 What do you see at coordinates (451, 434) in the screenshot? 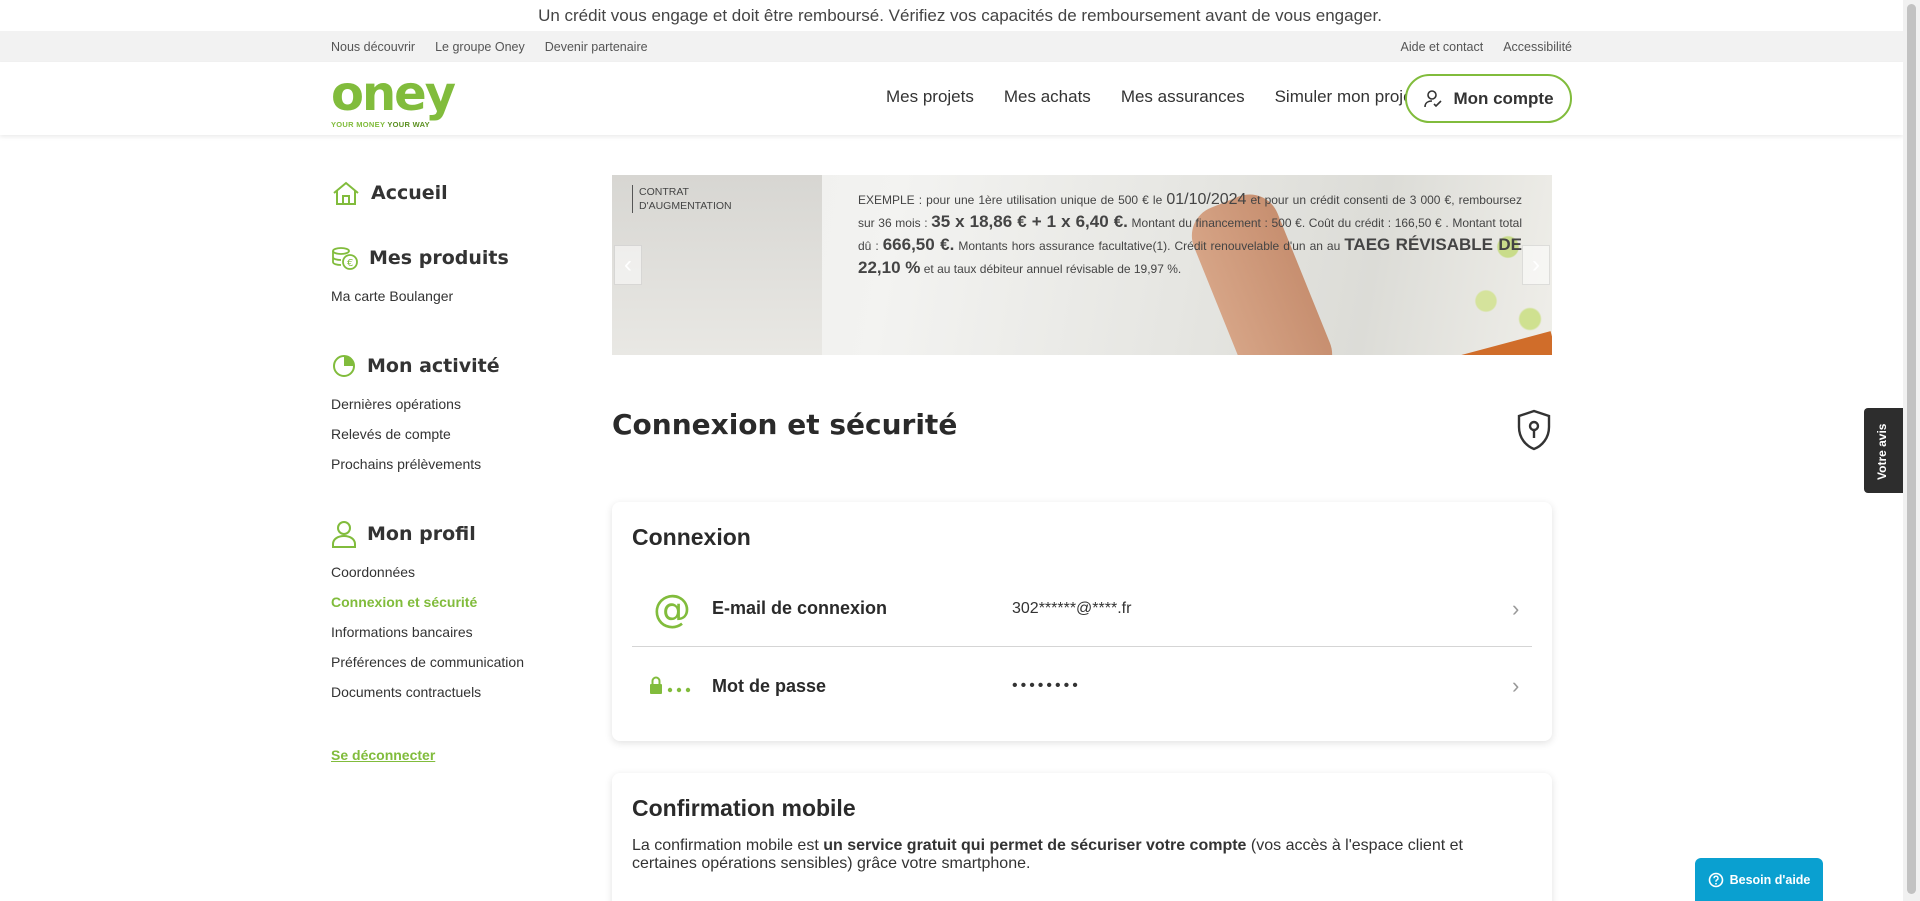
I see `sidebar-item-releves: Relevés de compte` at bounding box center [451, 434].